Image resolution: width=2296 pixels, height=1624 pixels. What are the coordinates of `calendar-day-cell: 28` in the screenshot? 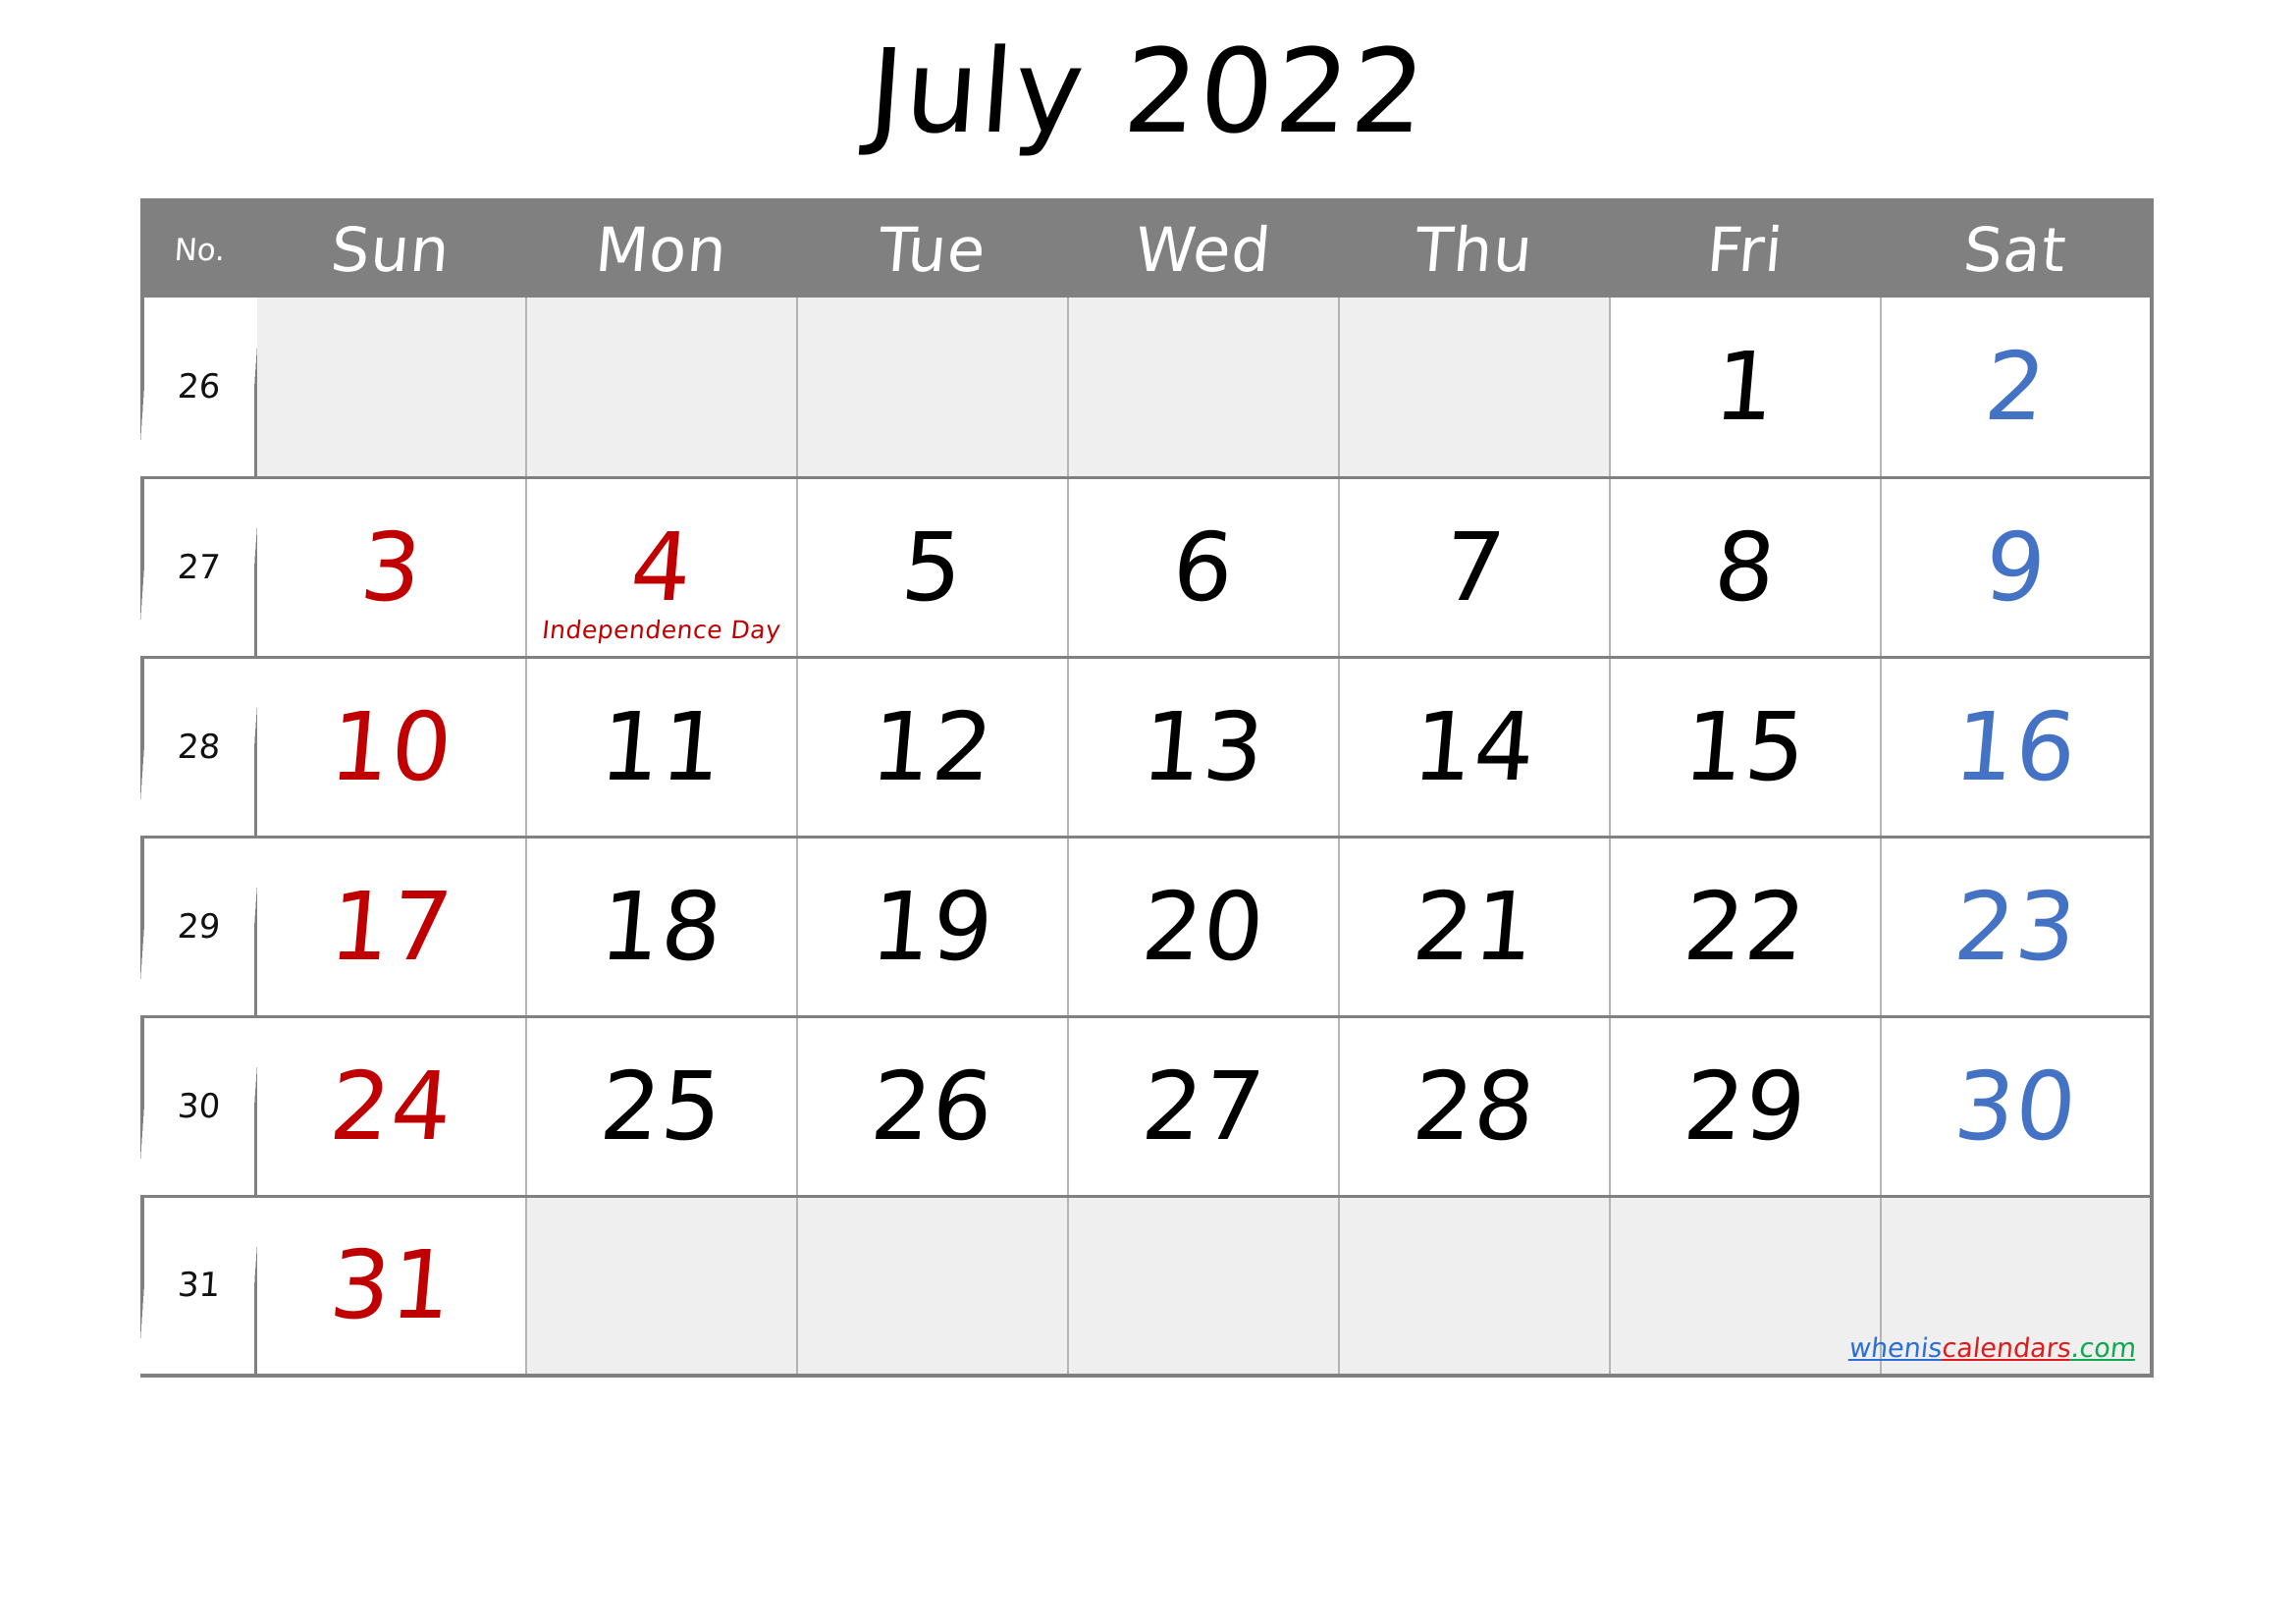 It's located at (1474, 1106).